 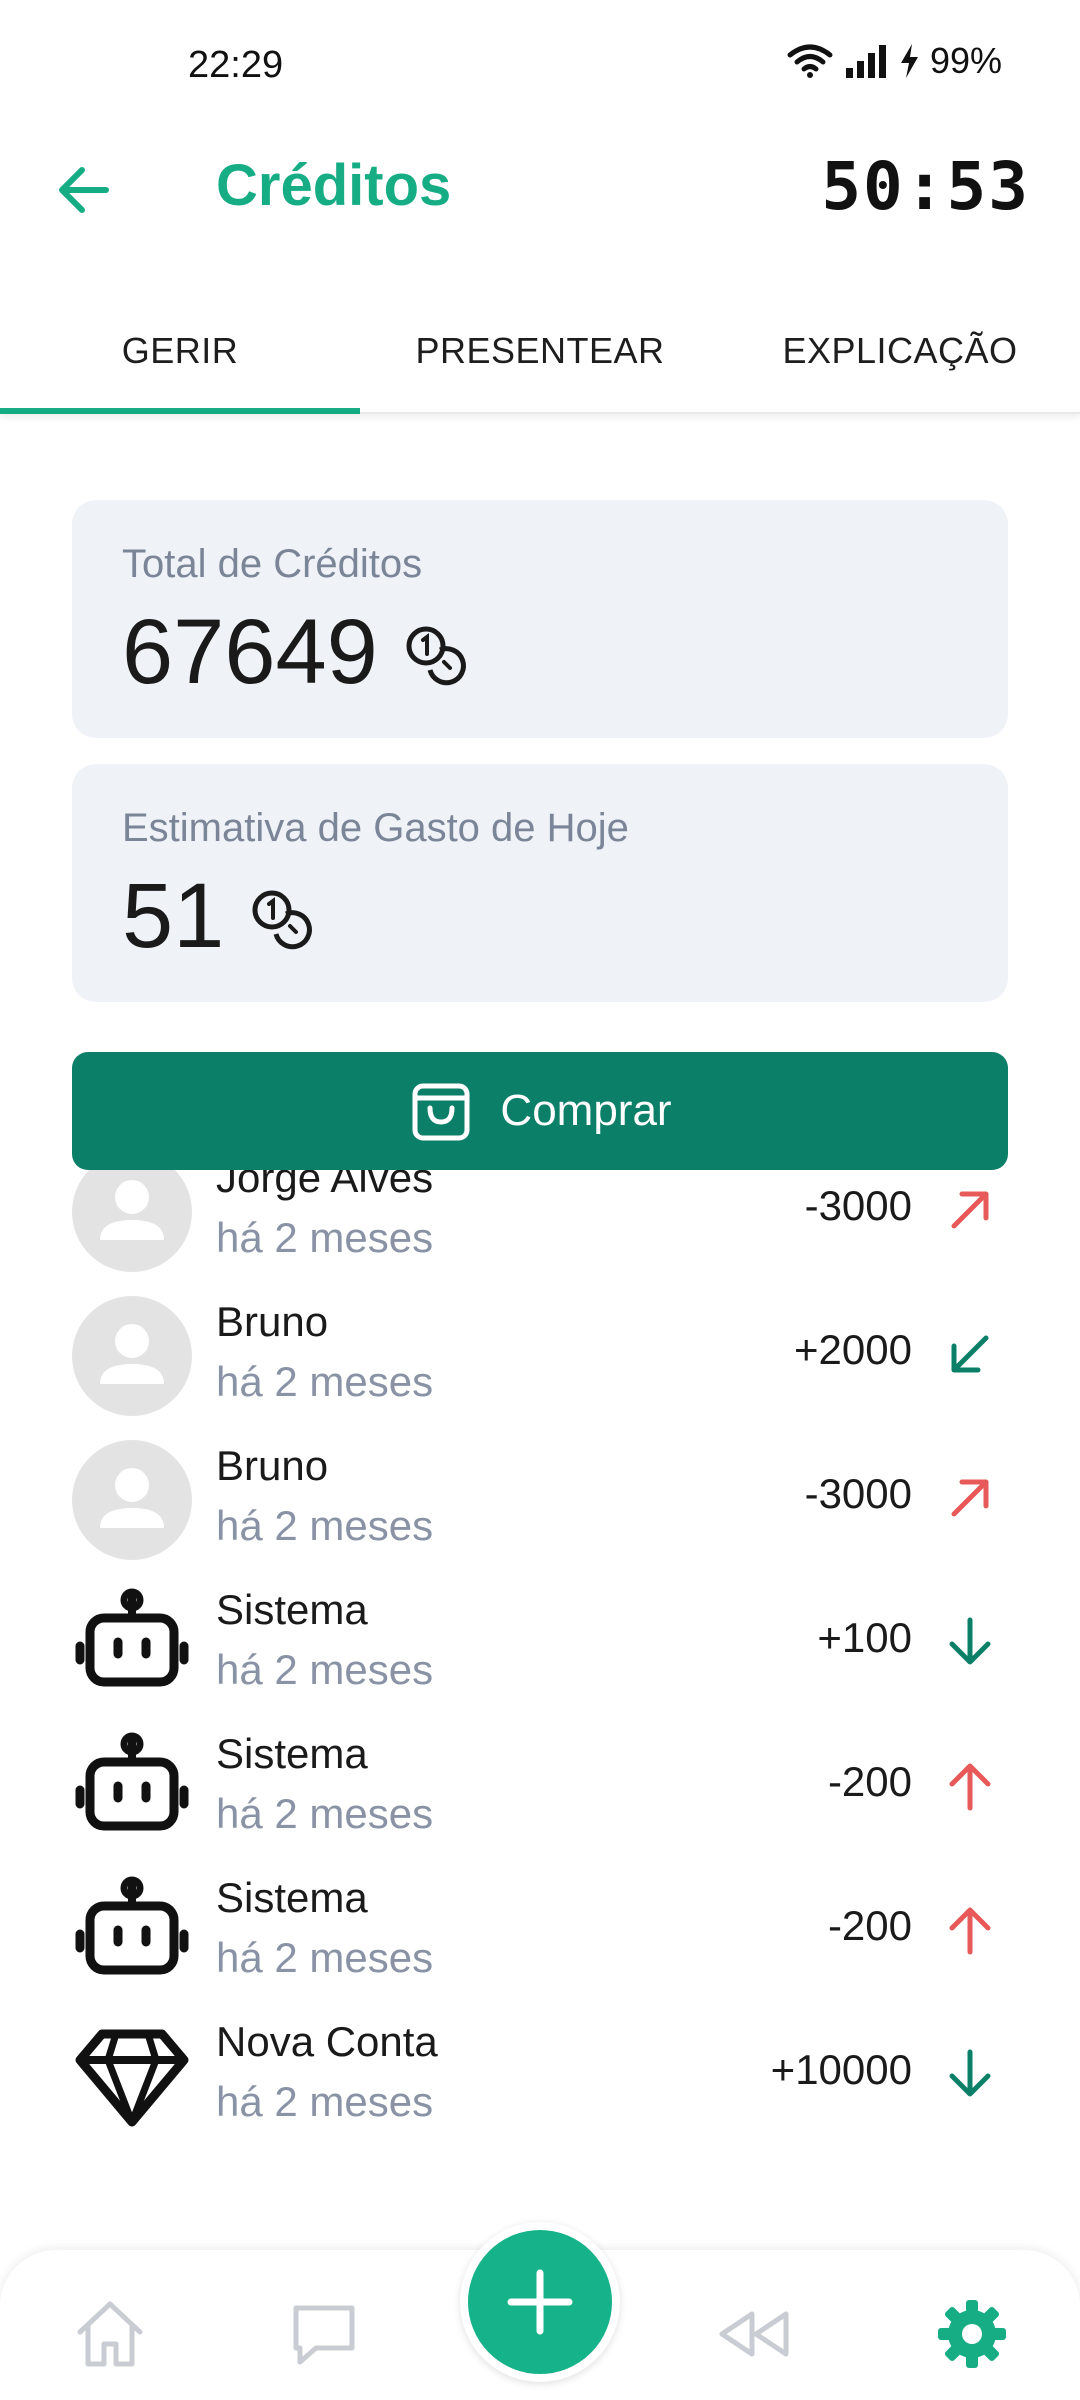 What do you see at coordinates (540, 190) in the screenshot?
I see `app-header: Créditos 50:53` at bounding box center [540, 190].